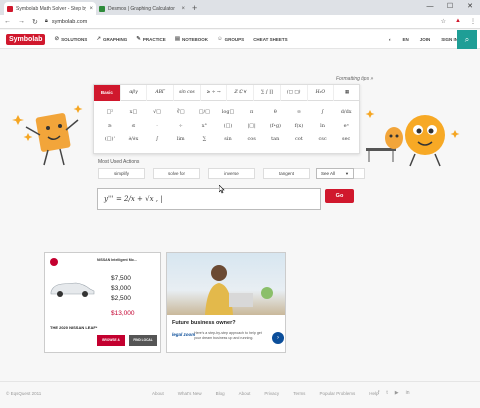 The image size is (480, 408). I want to click on keypad-key: ÷, so click(181, 127).